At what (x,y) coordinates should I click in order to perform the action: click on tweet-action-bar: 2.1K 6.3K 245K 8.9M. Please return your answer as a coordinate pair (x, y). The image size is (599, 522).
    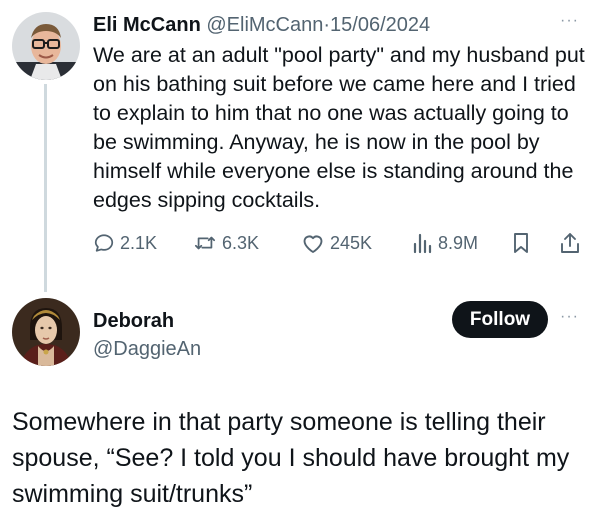
    Looking at the image, I should click on (343, 243).